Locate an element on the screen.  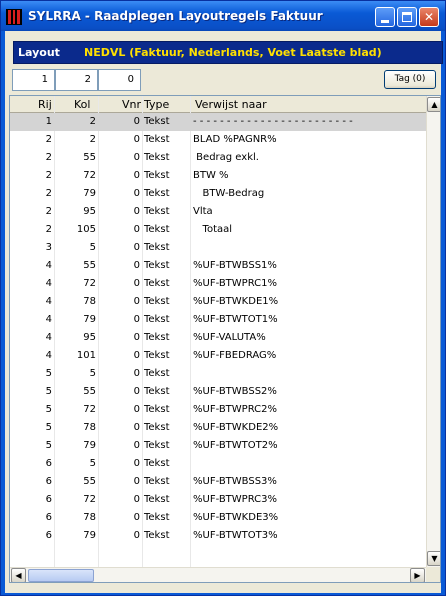
close-icon: ✕ is located at coordinates (429, 17).